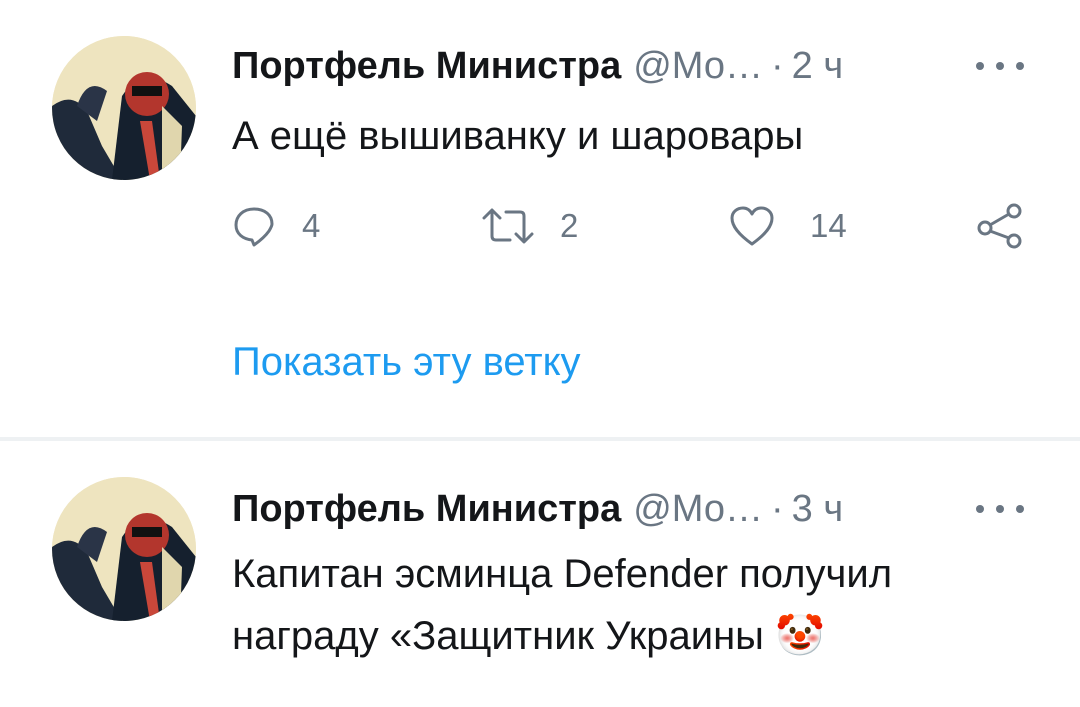  What do you see at coordinates (508, 226) in the screenshot?
I see `retweet-icon` at bounding box center [508, 226].